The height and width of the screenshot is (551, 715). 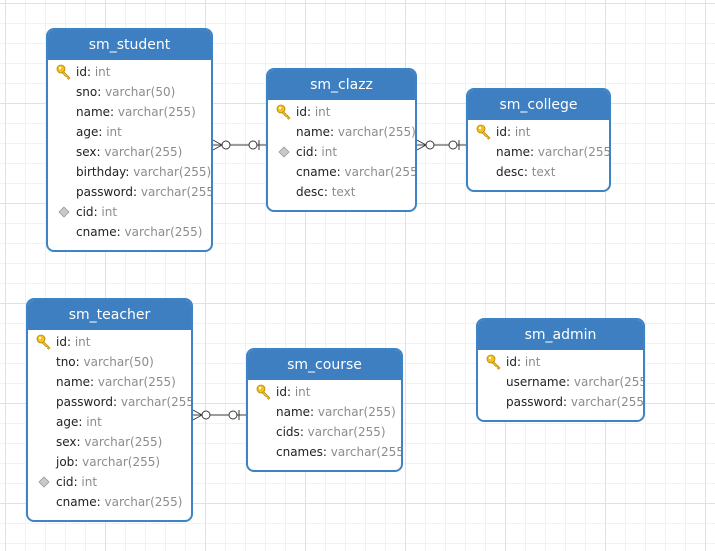 I want to click on table-title: sm_teacher, so click(x=109, y=315).